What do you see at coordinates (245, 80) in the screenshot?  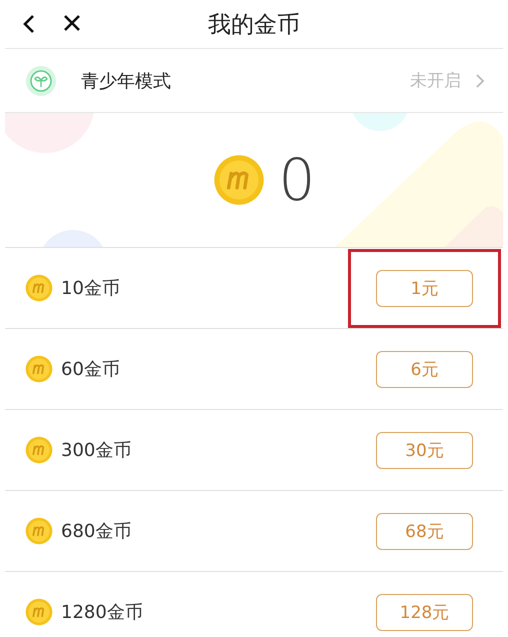 I see `teen-mode-label: 青少年模式` at bounding box center [245, 80].